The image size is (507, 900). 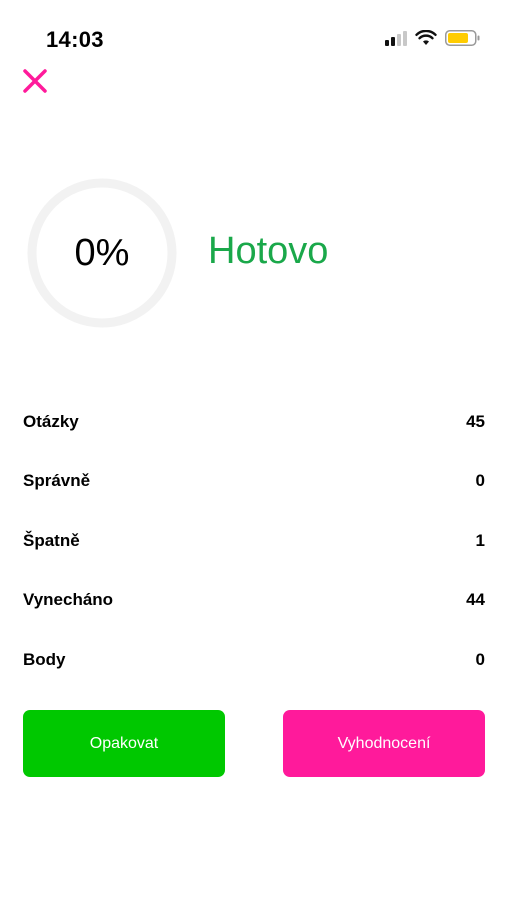 I want to click on evaluation-button: Vyhodnocení, so click(x=384, y=743).